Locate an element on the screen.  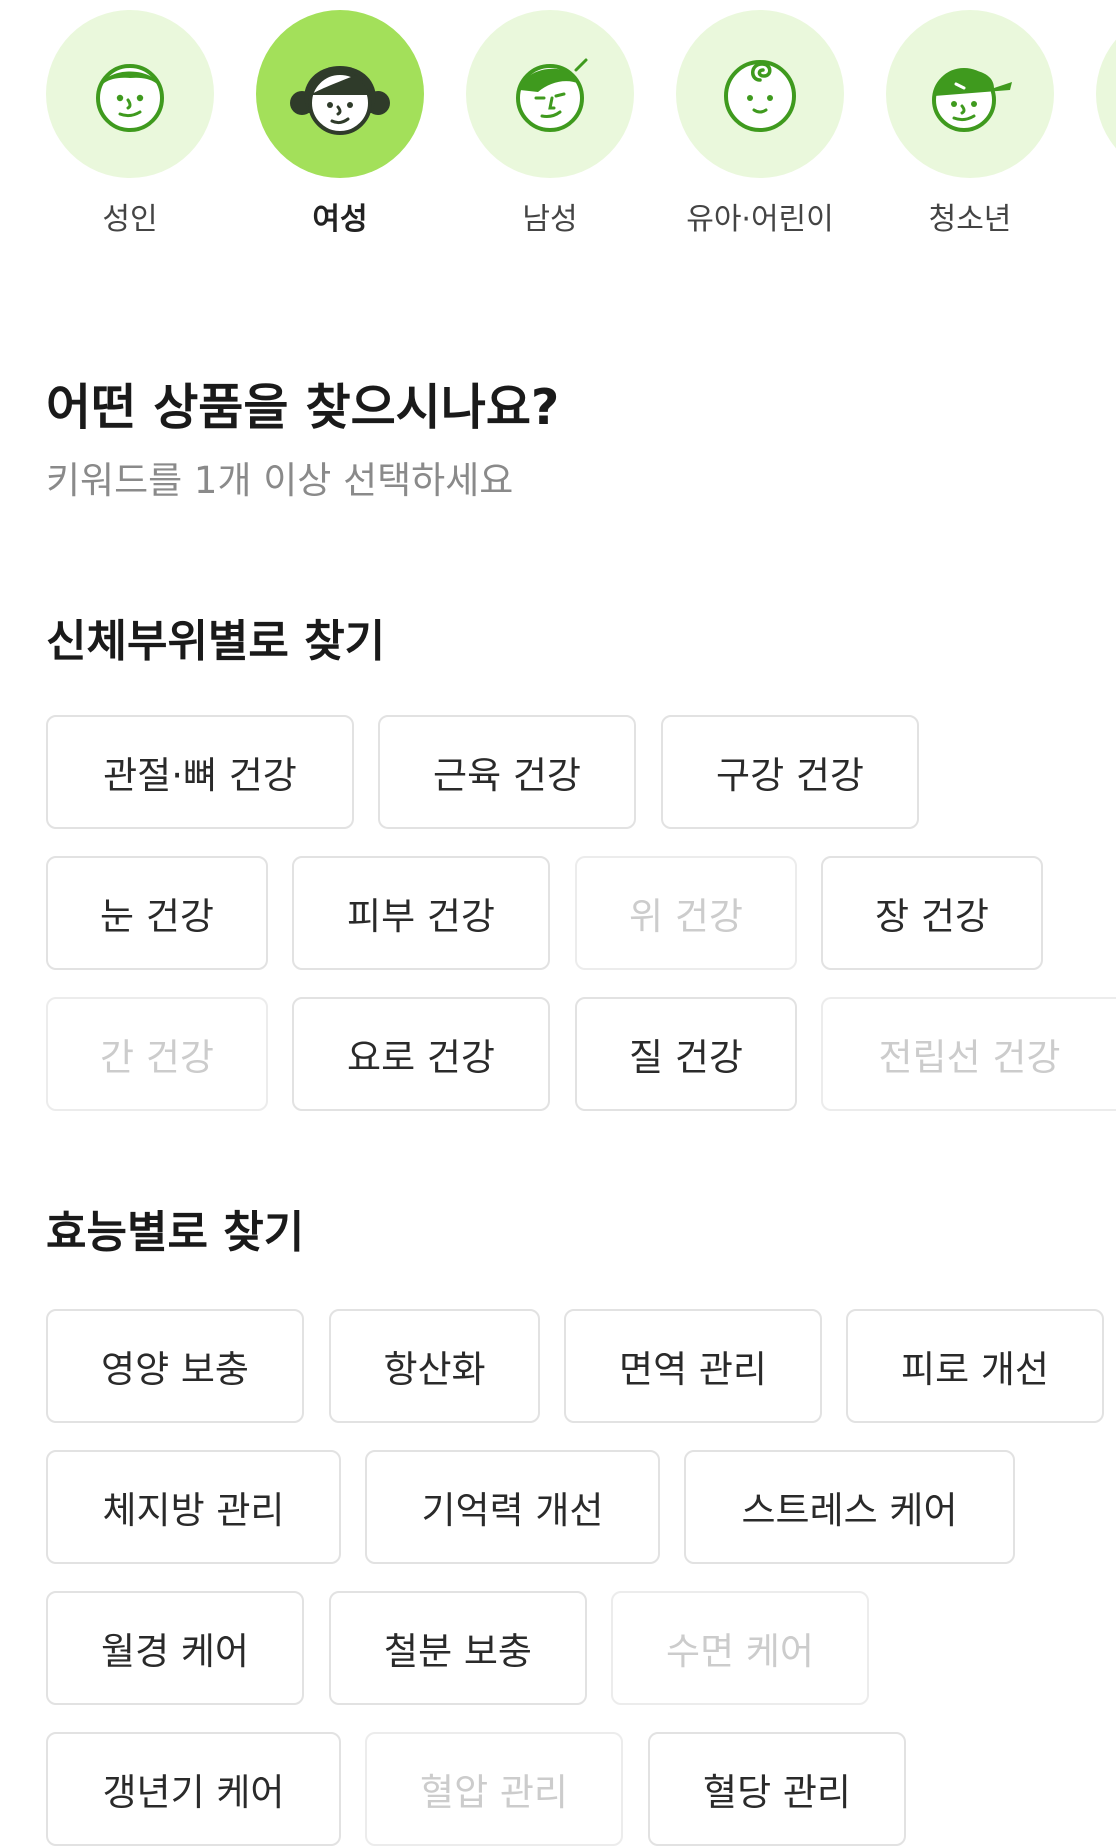
audience-men-label: 남성 is located at coordinates (550, 219).